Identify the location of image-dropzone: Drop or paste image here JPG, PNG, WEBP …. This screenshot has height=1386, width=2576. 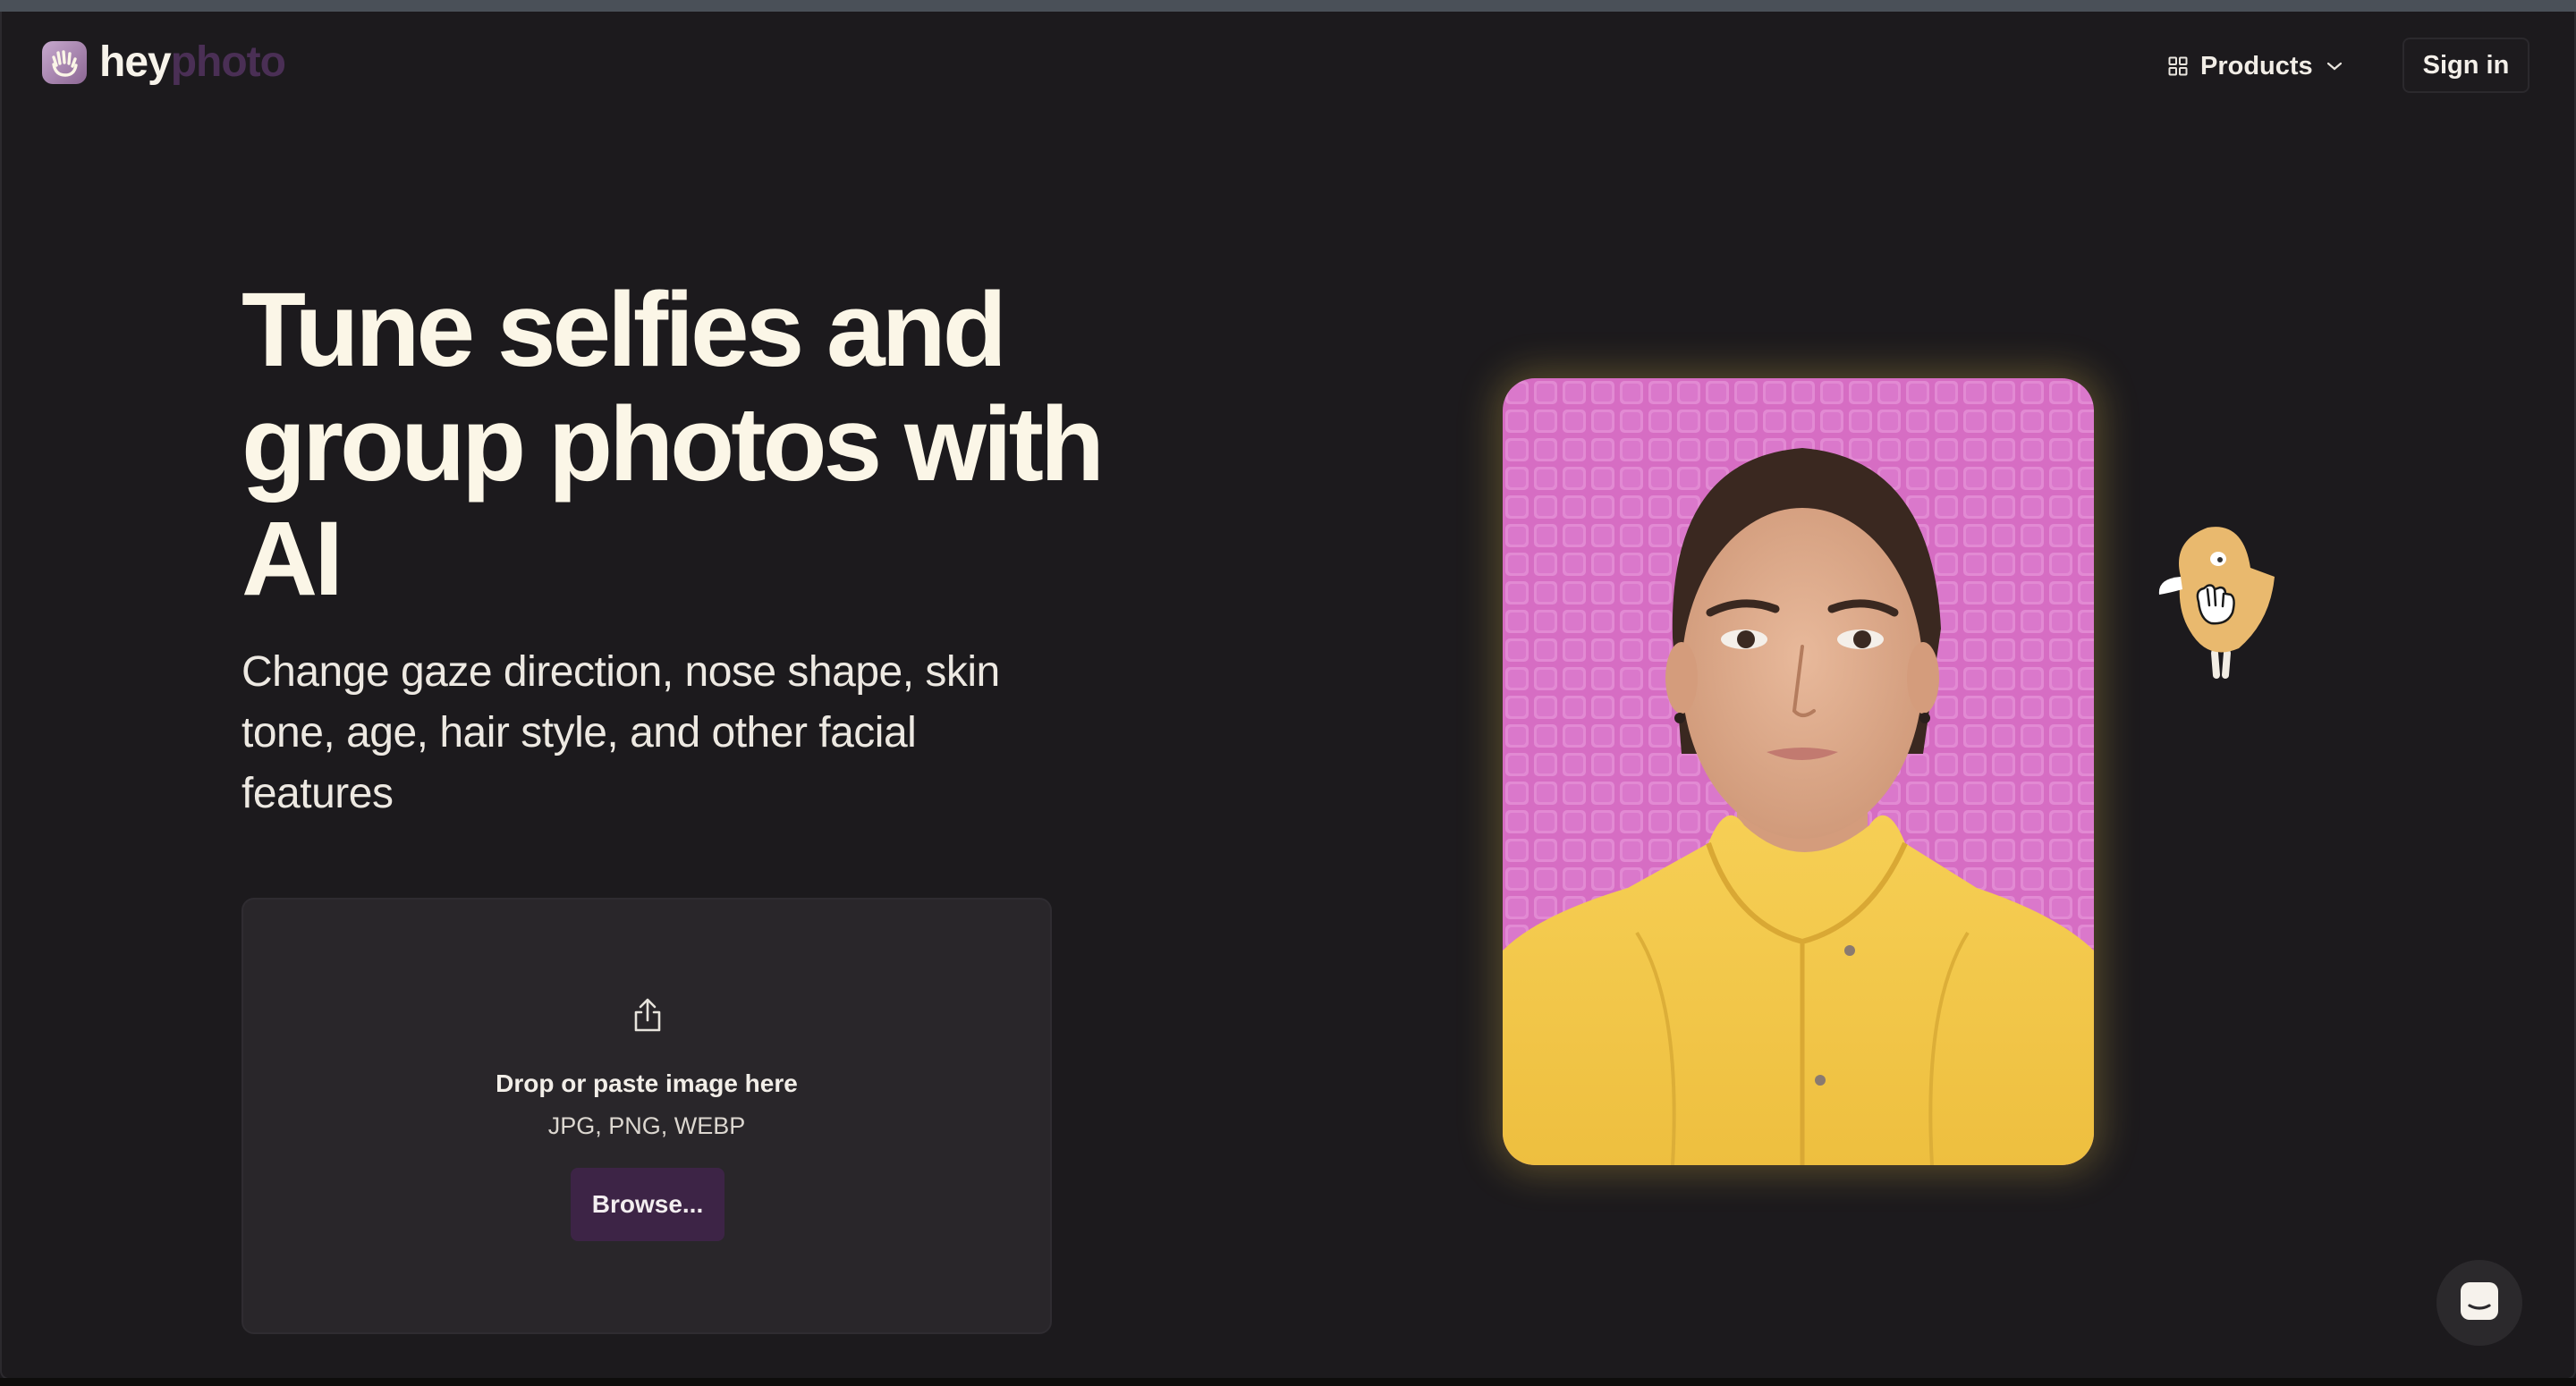
(647, 1116).